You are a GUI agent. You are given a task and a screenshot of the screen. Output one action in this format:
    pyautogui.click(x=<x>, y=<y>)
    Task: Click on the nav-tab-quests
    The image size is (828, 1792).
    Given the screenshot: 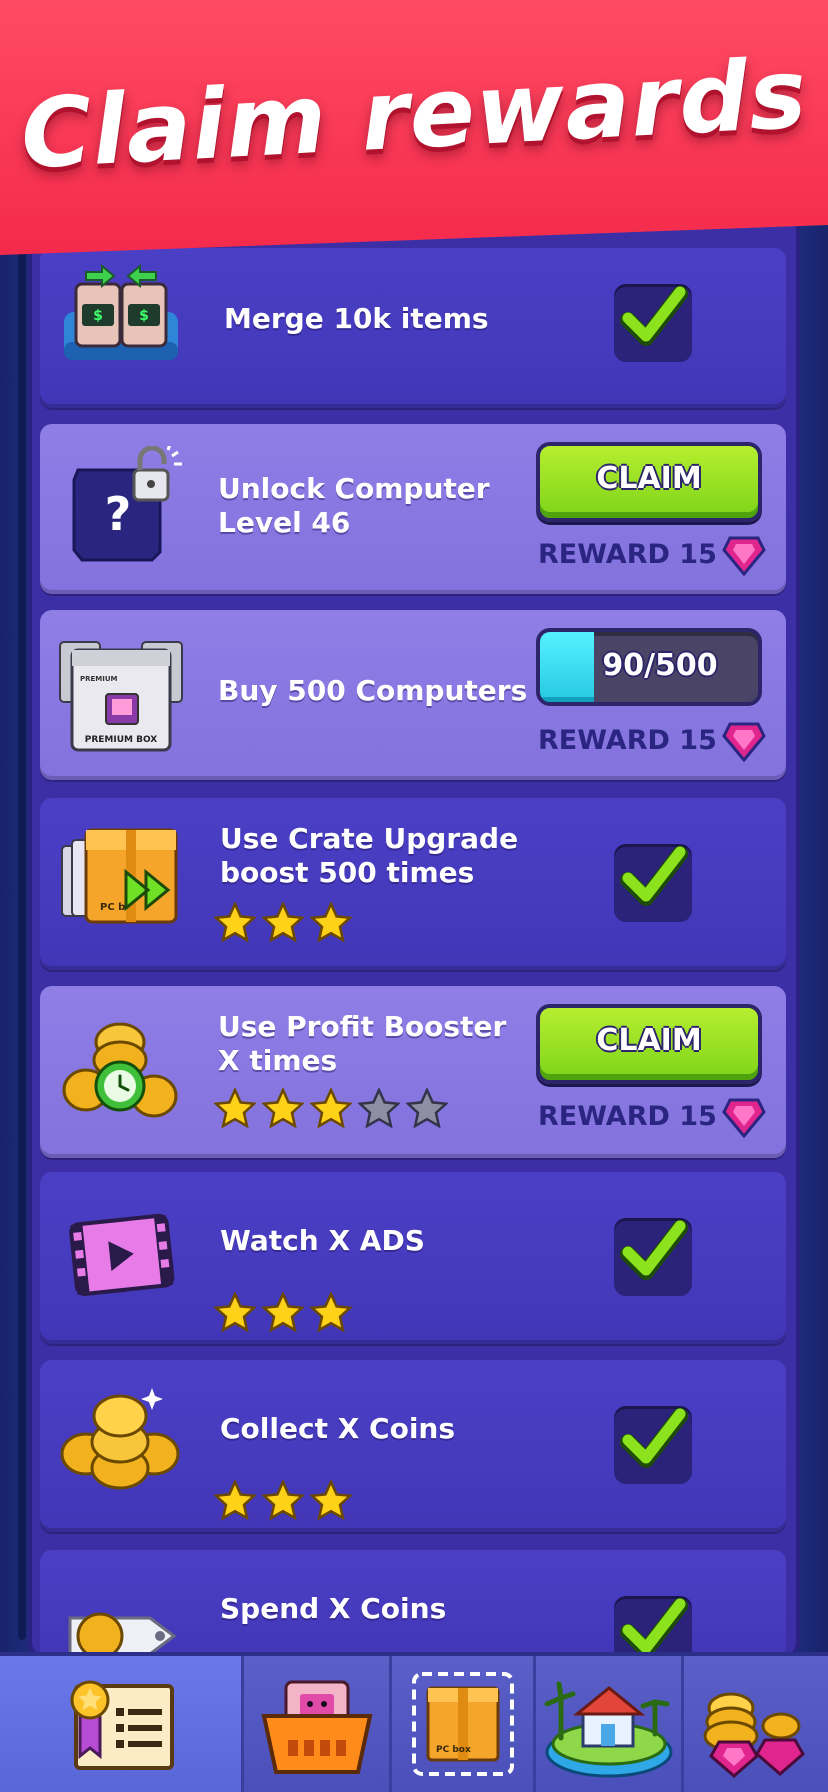 What is the action you would take?
    pyautogui.click(x=122, y=1724)
    